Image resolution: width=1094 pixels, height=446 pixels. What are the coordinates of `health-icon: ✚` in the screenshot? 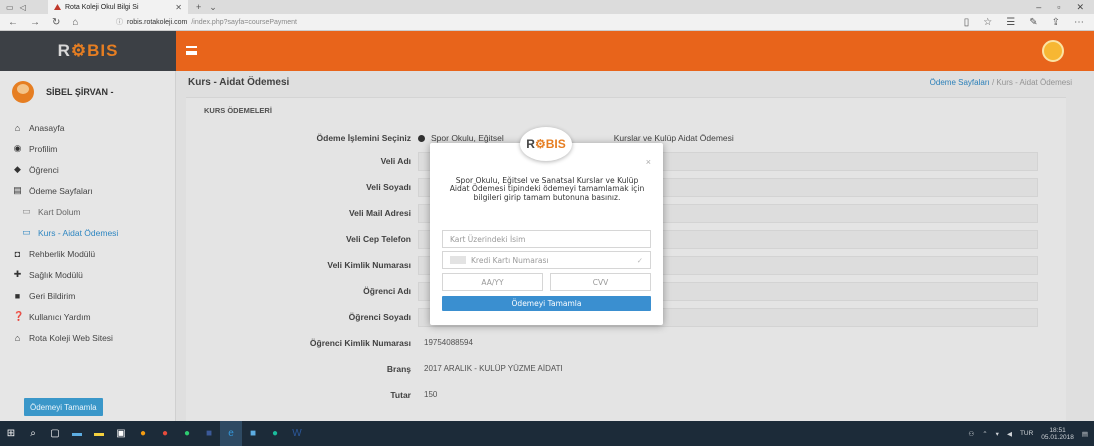 It's located at (17, 274).